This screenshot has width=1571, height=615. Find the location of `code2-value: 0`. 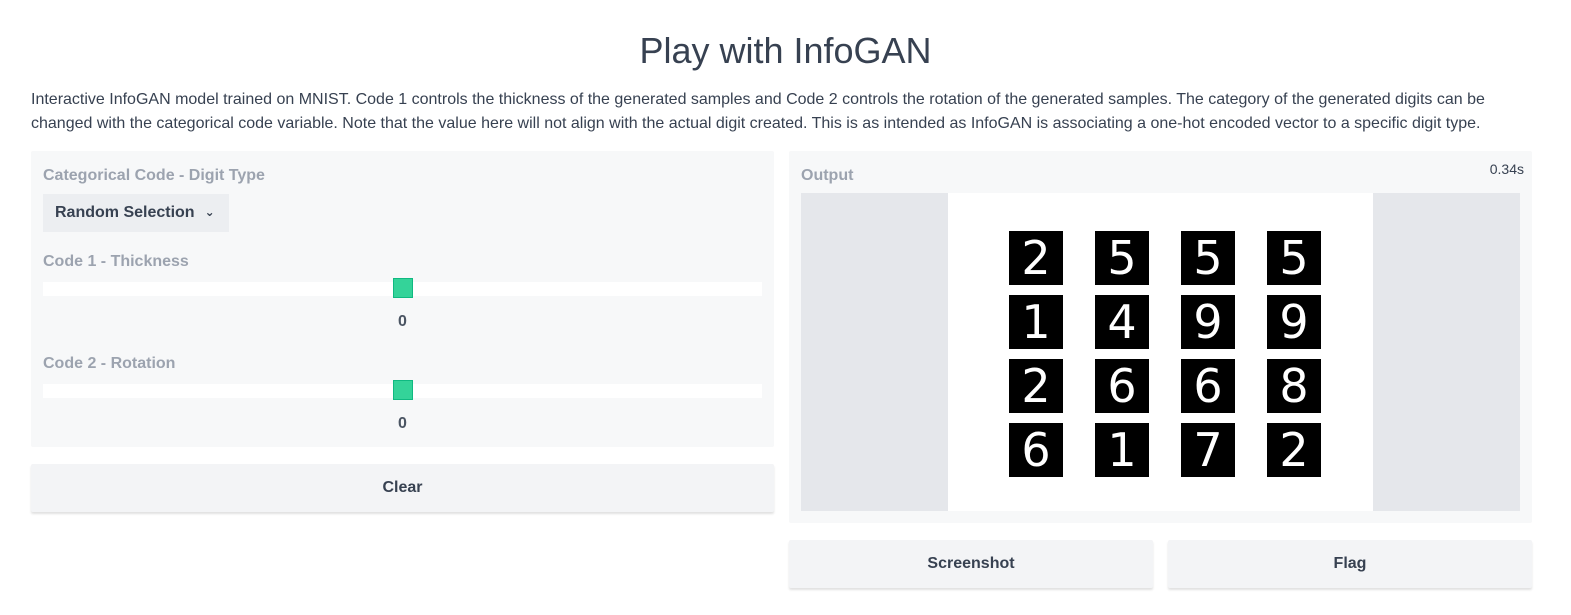

code2-value: 0 is located at coordinates (402, 423).